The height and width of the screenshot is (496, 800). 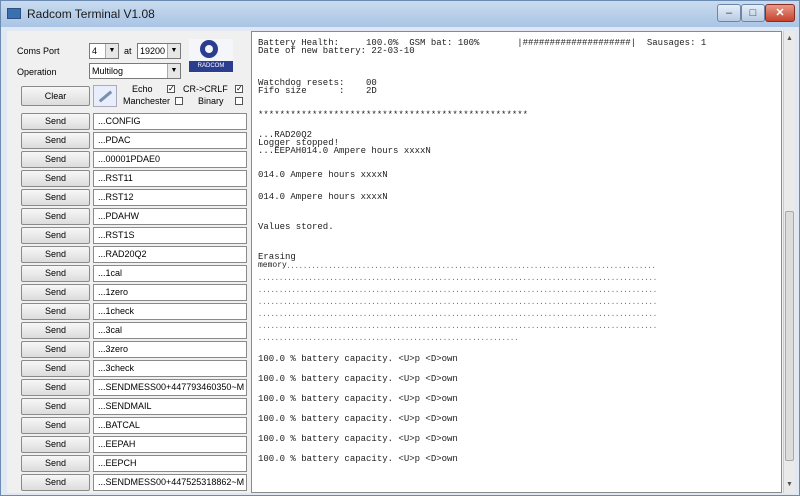 What do you see at coordinates (211, 101) in the screenshot?
I see `binary-label: Binary` at bounding box center [211, 101].